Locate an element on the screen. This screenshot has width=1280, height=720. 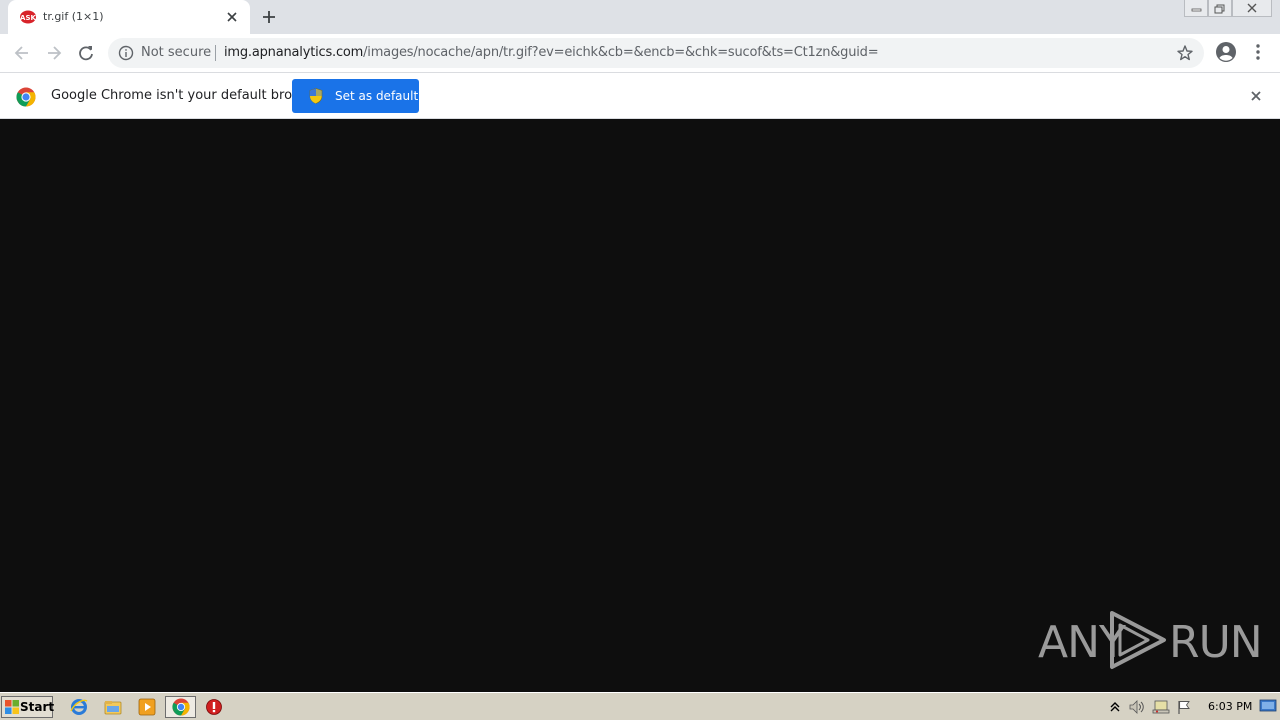
infobar-message: Google Chrome isn't your default browser is located at coordinates (187, 95).